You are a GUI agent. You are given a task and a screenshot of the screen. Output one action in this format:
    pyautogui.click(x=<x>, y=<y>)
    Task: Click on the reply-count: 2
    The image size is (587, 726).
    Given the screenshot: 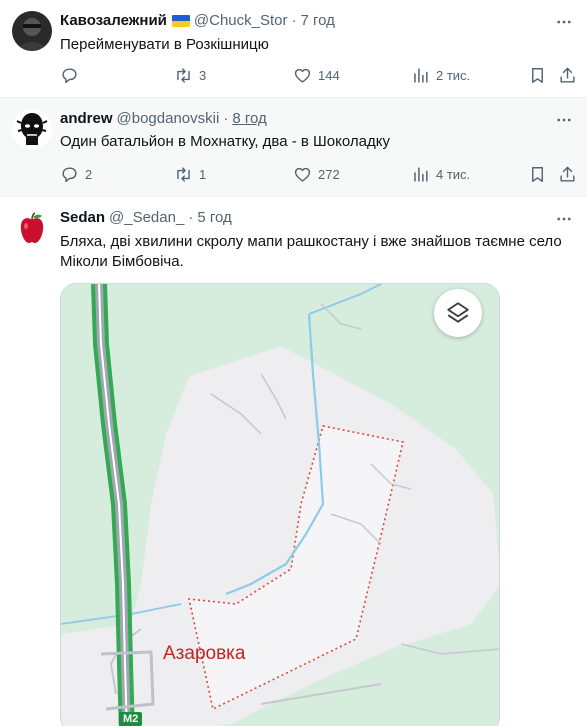 What is the action you would take?
    pyautogui.click(x=89, y=174)
    